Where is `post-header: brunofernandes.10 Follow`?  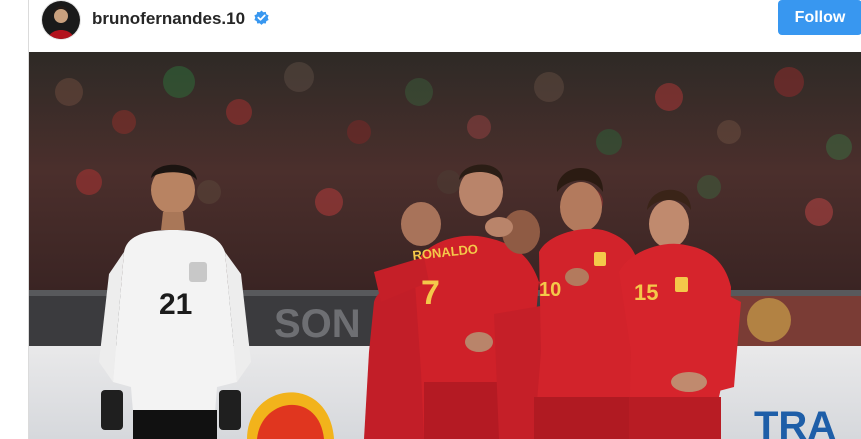 post-header: brunofernandes.10 Follow is located at coordinates (445, 26).